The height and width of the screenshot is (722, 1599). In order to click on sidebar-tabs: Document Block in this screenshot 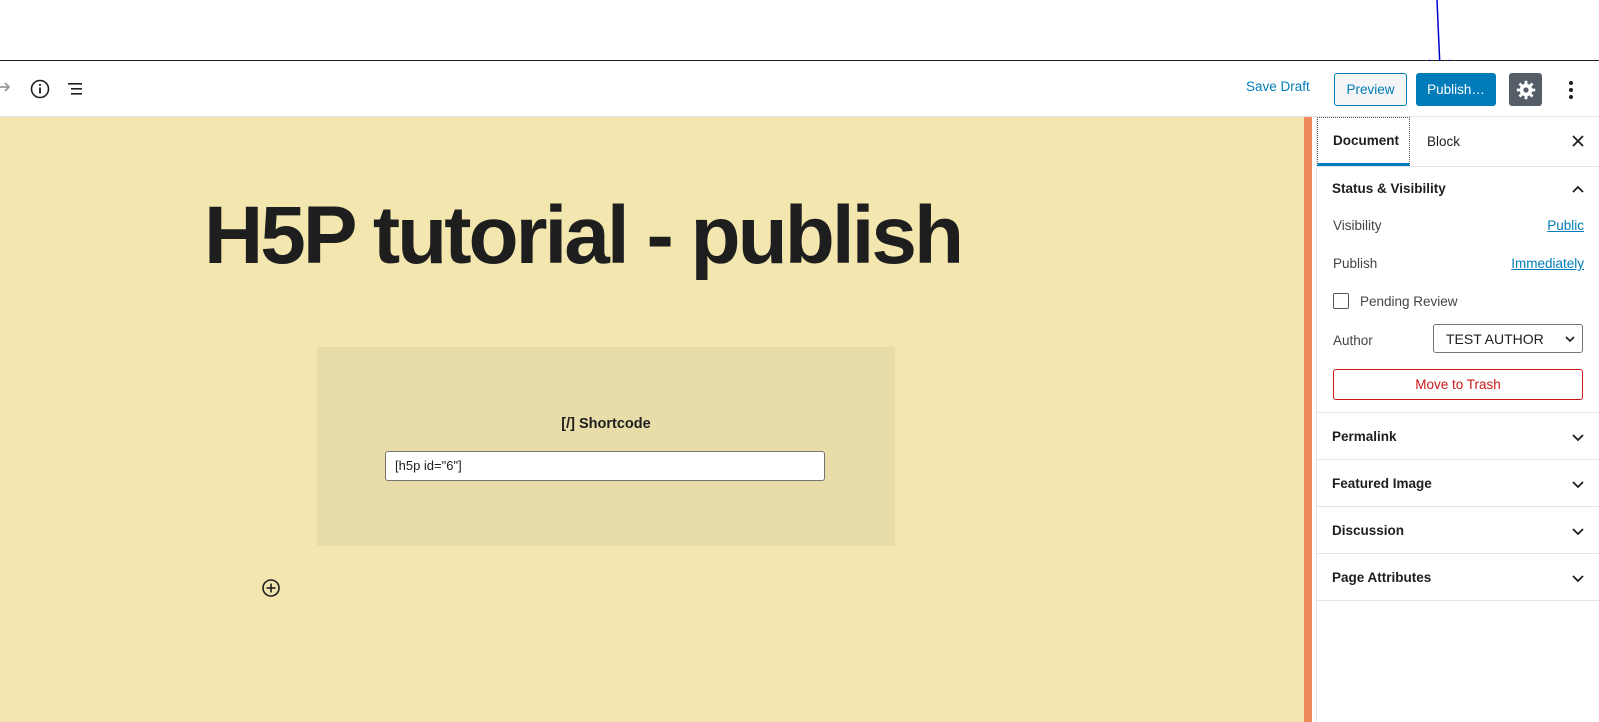, I will do `click(1458, 142)`.